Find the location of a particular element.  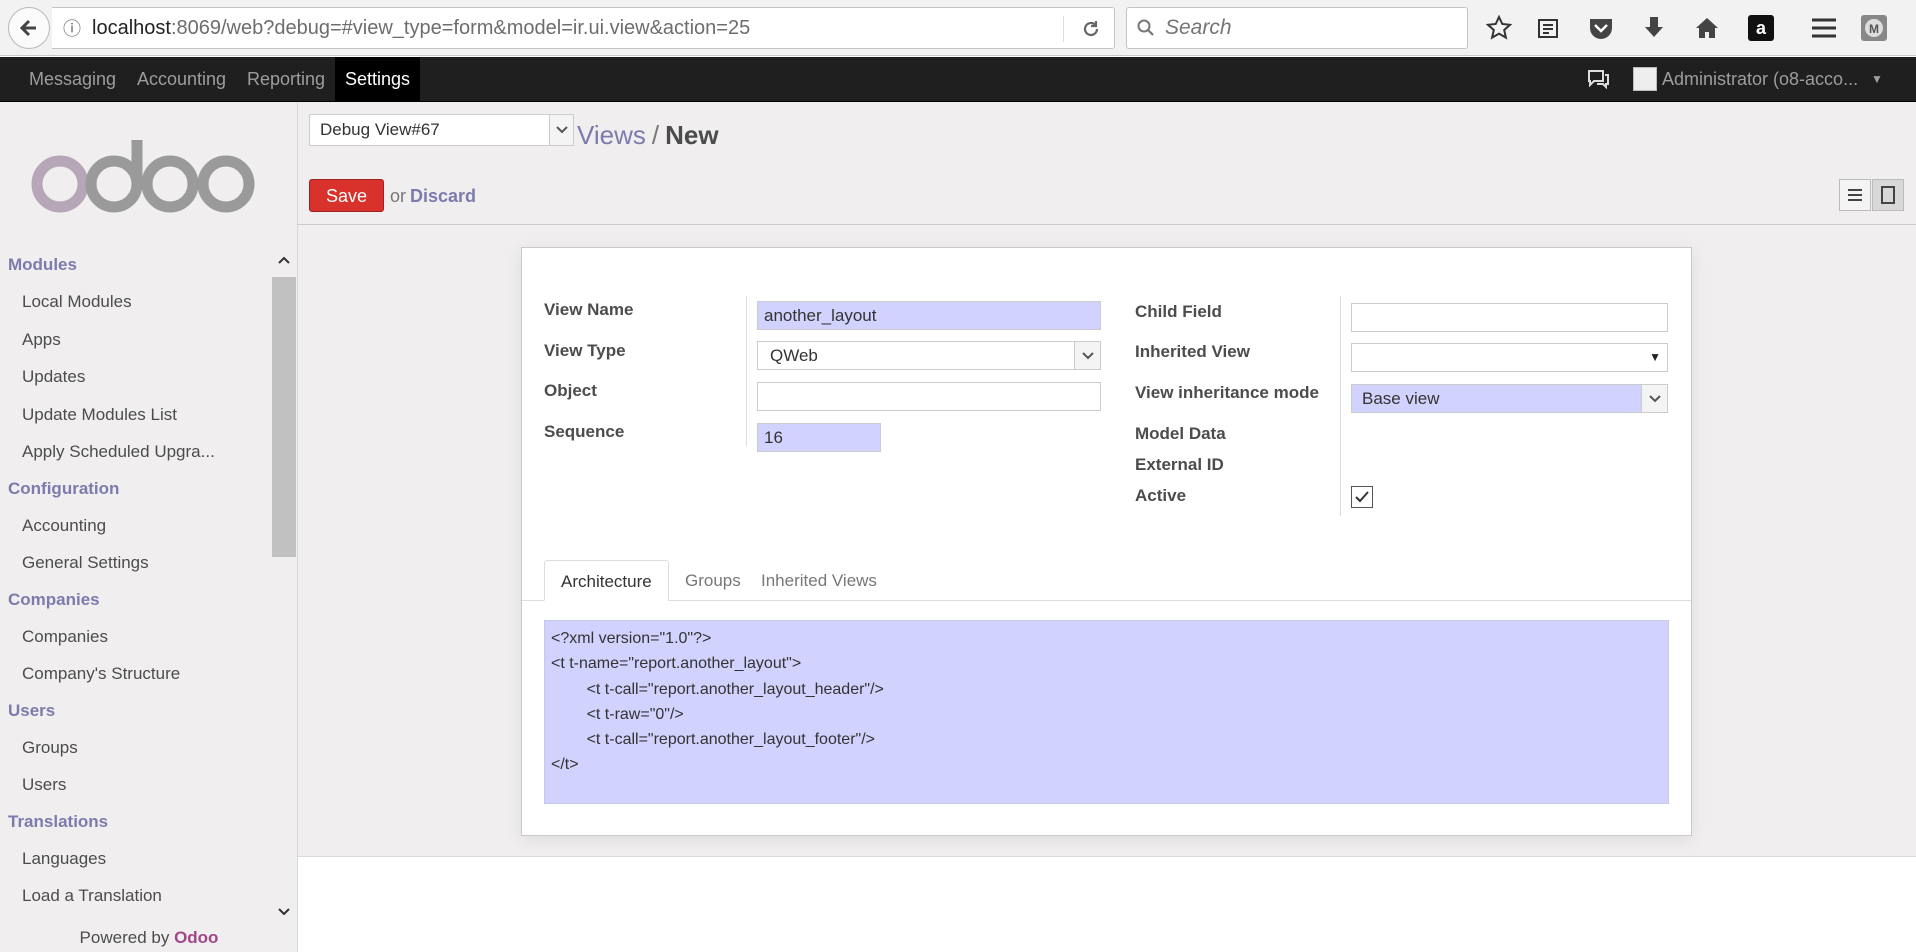

sequence-label: Sequence is located at coordinates (584, 431).